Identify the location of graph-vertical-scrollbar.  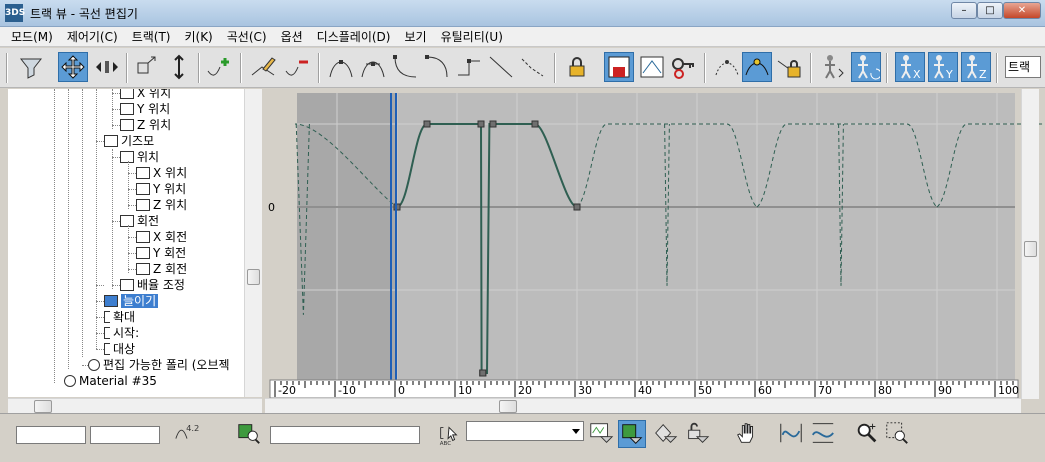
(1030, 244).